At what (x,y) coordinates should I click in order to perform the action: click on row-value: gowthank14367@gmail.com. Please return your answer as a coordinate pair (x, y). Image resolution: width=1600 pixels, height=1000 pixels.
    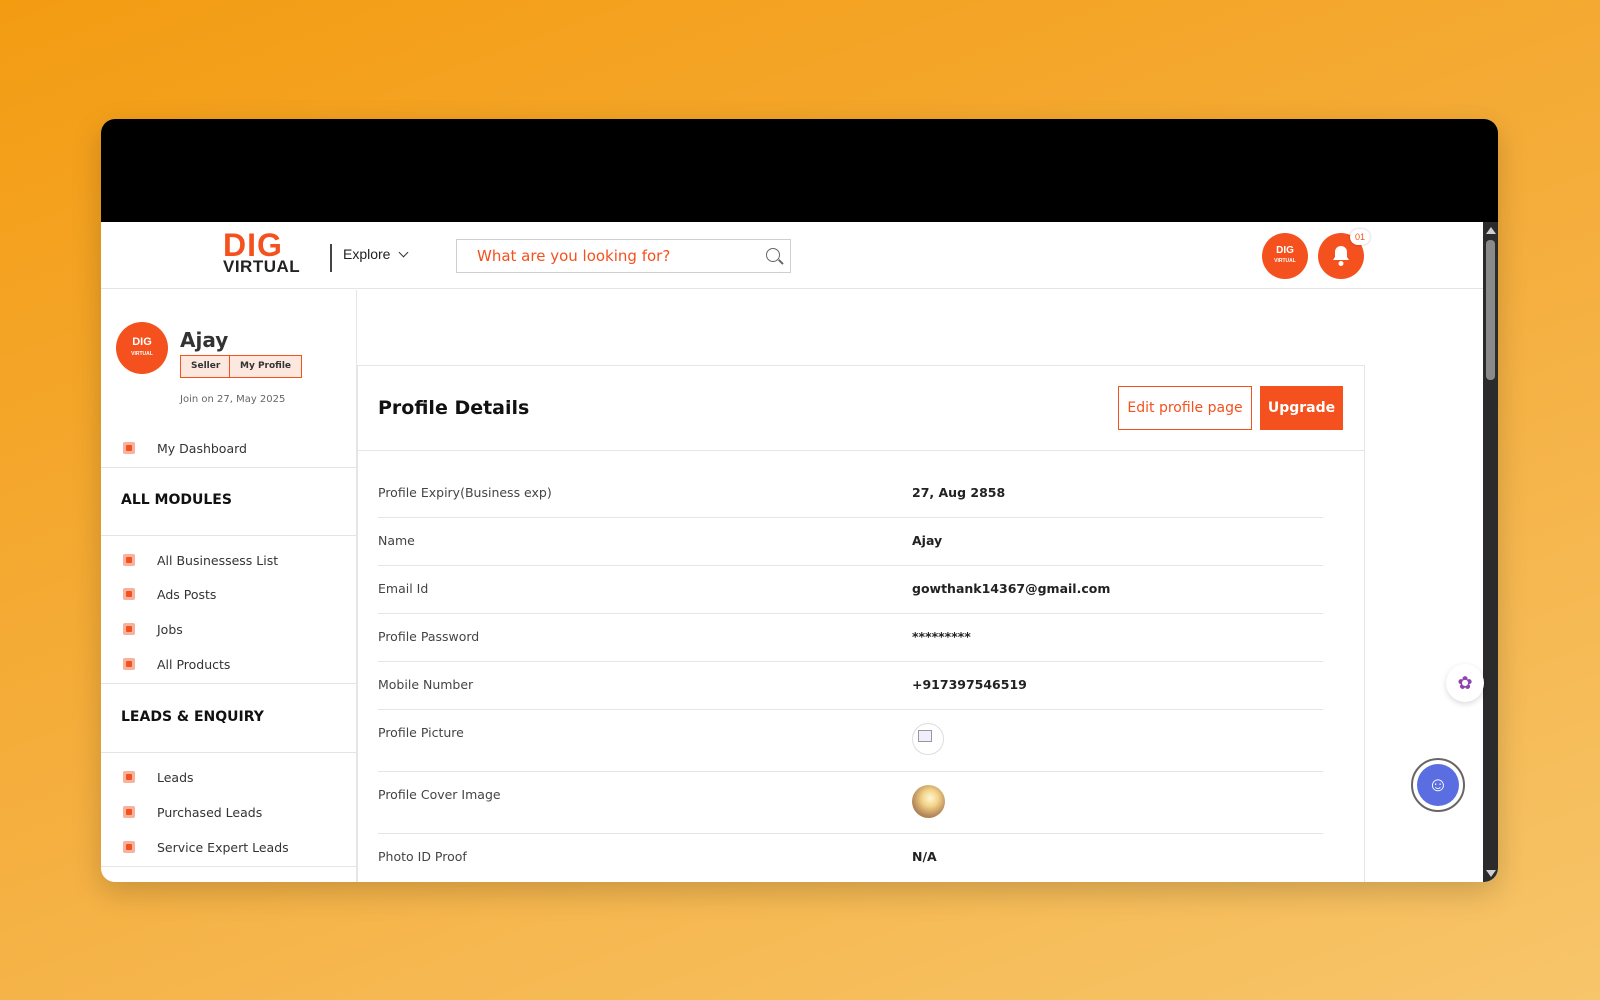
    Looking at the image, I should click on (1011, 588).